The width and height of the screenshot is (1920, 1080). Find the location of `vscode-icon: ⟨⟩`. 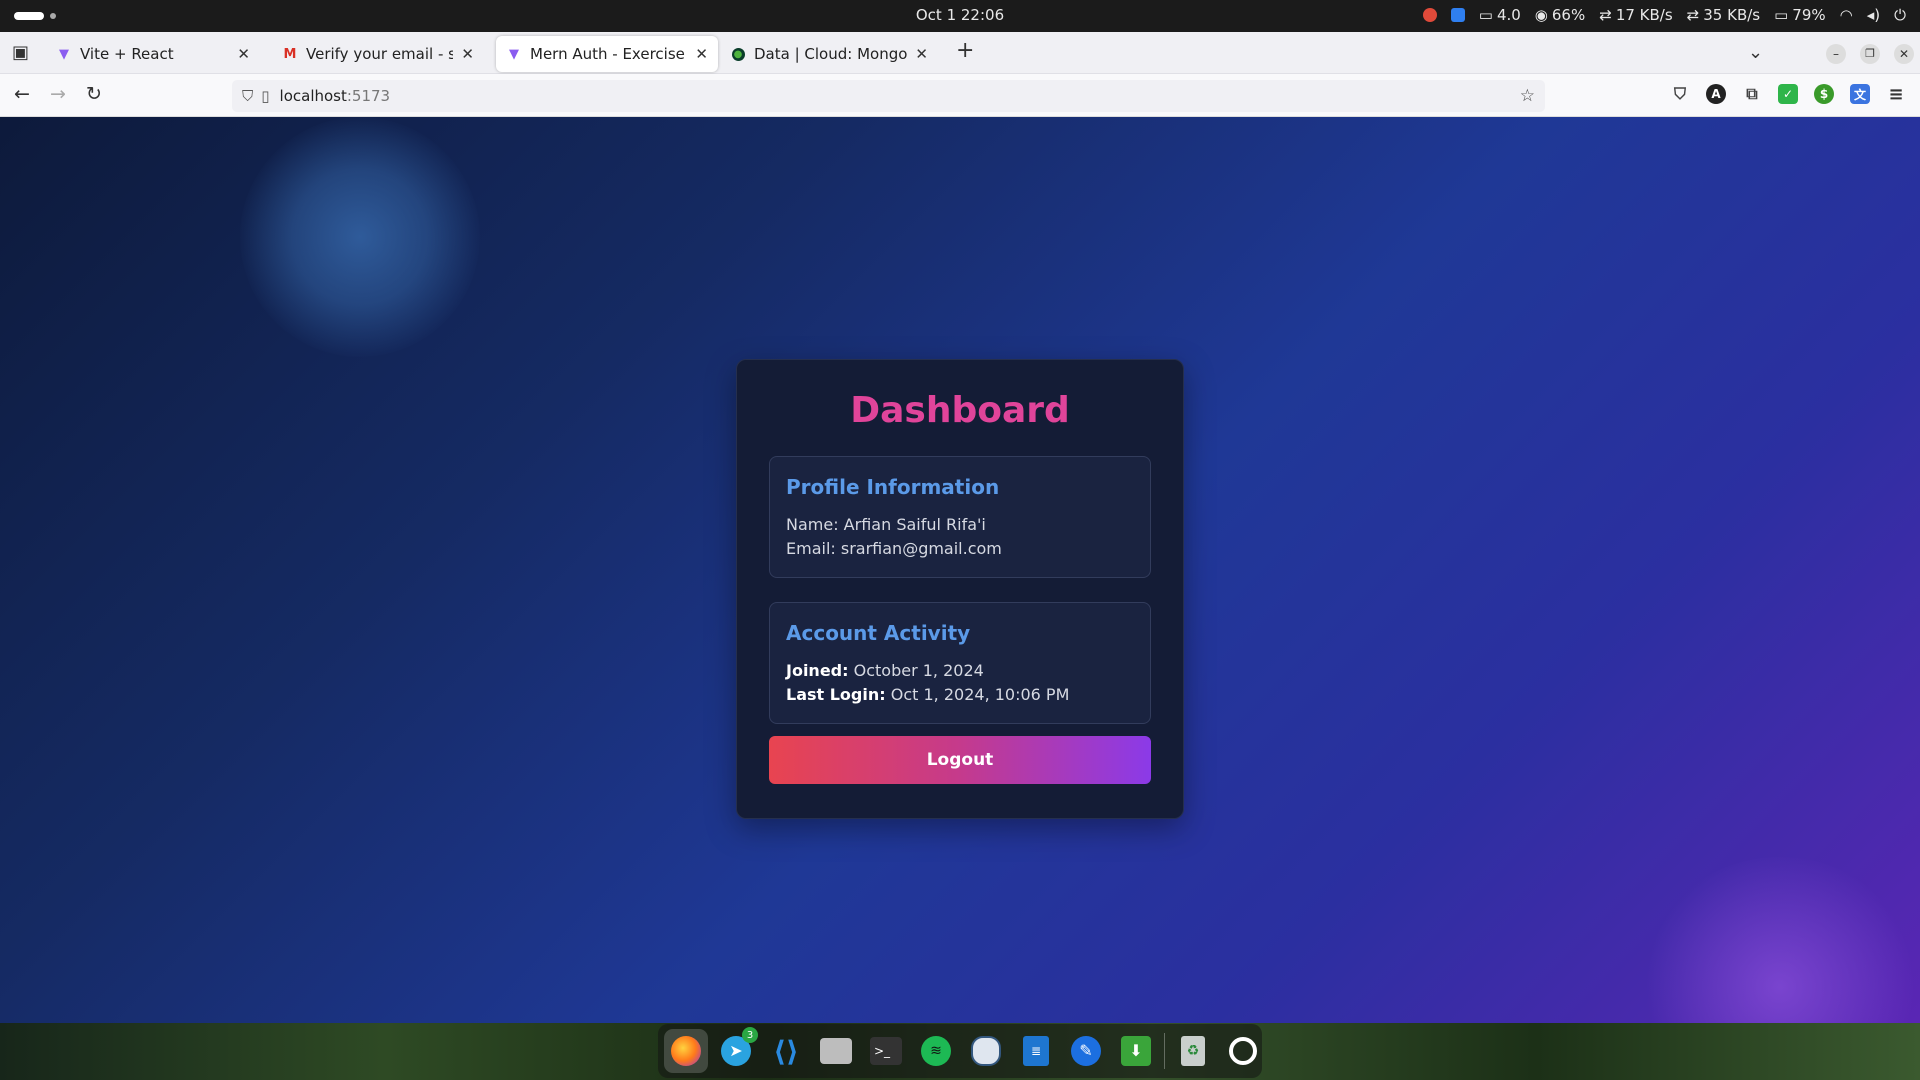

vscode-icon: ⟨⟩ is located at coordinates (786, 1051).